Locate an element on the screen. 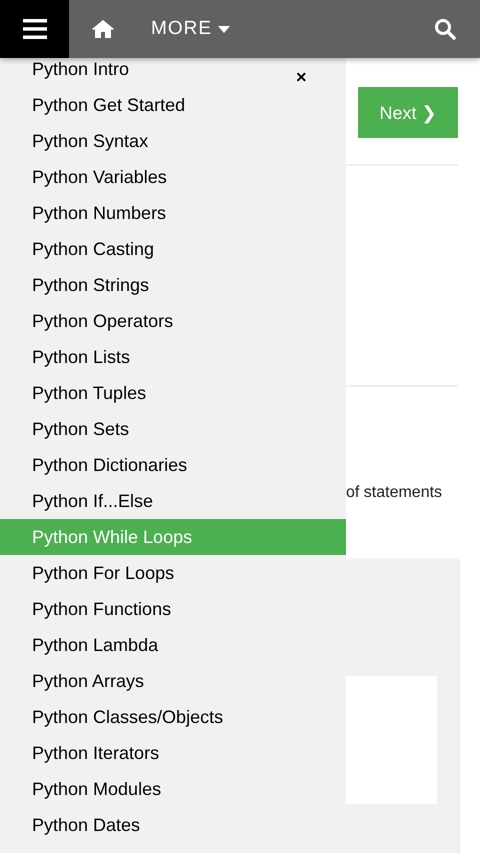 Image resolution: width=480 pixels, height=853 pixels. sidebar-item: Python Get Started is located at coordinates (97, 105).